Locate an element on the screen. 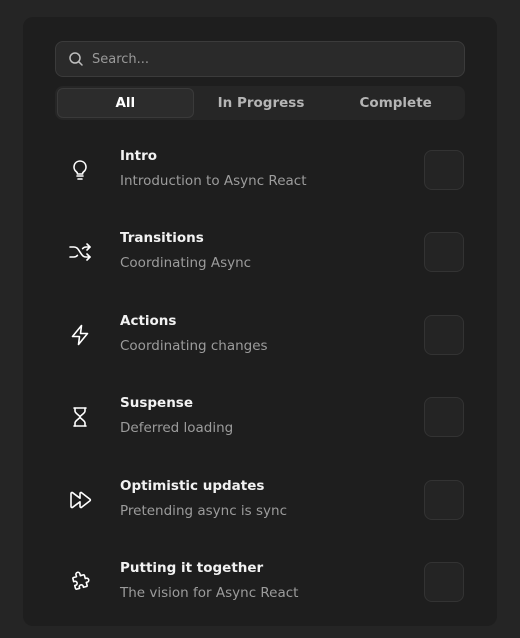 This screenshot has height=638, width=520. filter-tabs: All In Progress Complete is located at coordinates (260, 103).